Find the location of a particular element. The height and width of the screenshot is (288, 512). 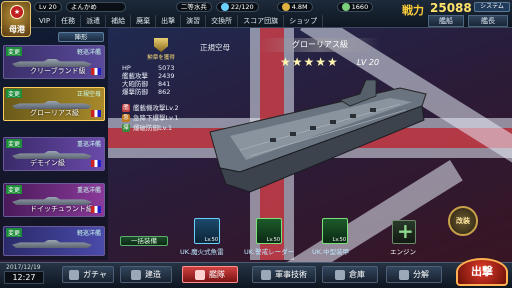

menu-scrap: 廃棄 is located at coordinates (144, 20).